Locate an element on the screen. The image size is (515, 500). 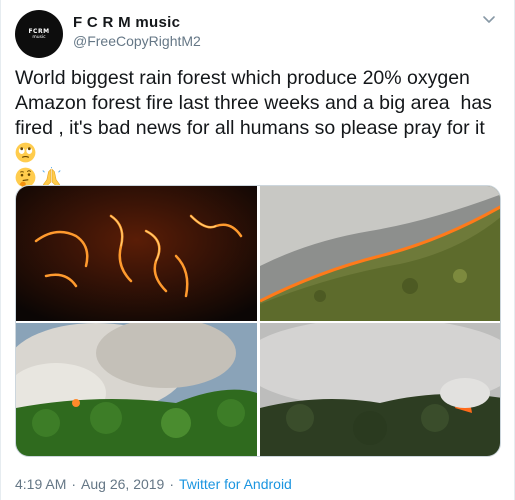
tweet-date: Aug 26, 2019 is located at coordinates (122, 484).